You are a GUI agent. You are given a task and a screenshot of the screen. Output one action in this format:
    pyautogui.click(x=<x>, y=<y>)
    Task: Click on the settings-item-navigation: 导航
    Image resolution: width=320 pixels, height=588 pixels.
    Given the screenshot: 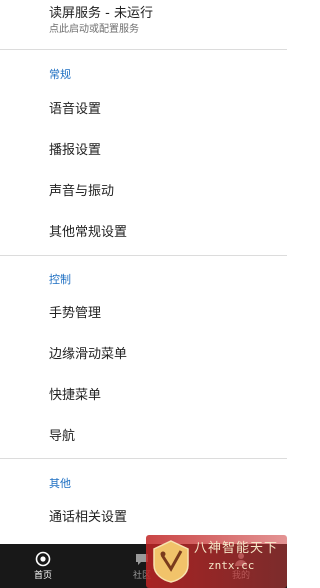 What is the action you would take?
    pyautogui.click(x=143, y=437)
    